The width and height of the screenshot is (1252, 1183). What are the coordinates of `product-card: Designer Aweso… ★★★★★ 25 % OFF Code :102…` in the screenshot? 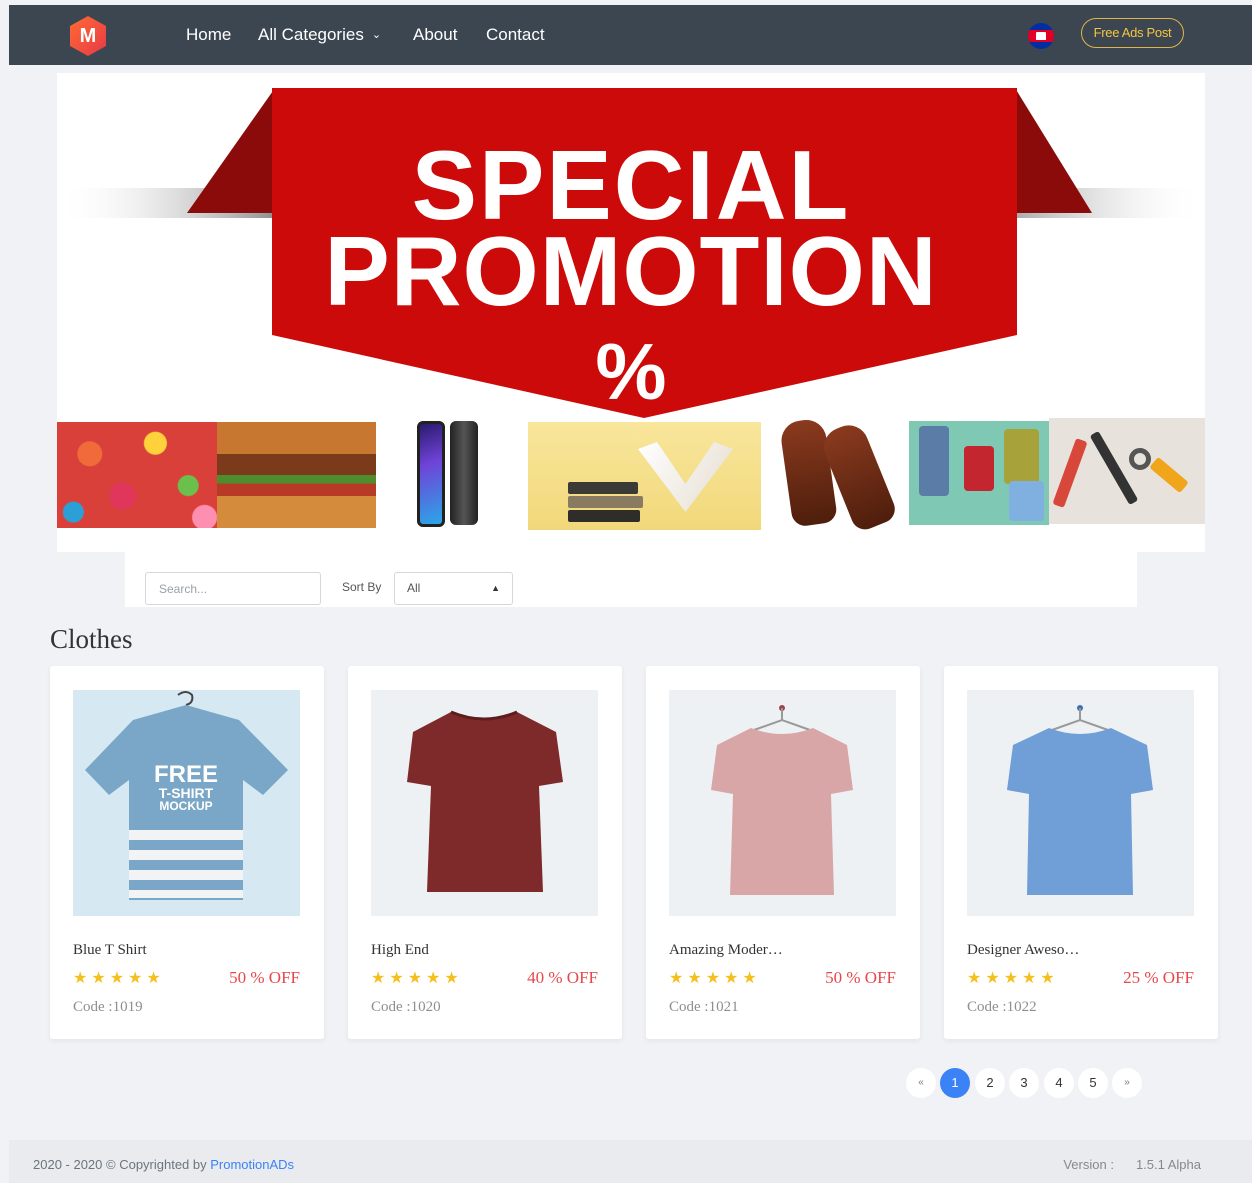 It's located at (1081, 852).